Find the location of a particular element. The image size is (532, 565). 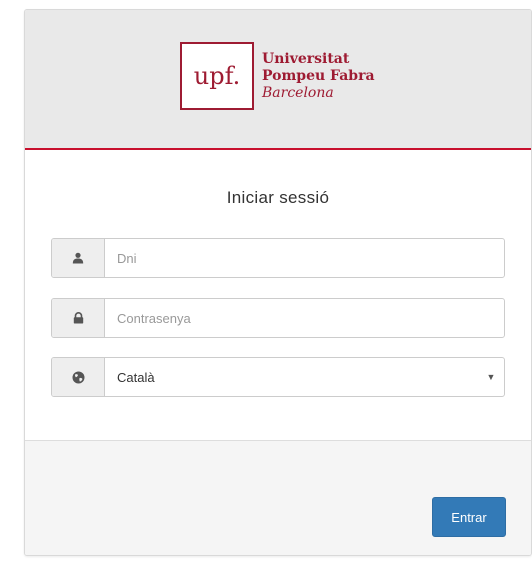

logo-text: Universitat Pompeu Fabra Barcelona is located at coordinates (318, 76).